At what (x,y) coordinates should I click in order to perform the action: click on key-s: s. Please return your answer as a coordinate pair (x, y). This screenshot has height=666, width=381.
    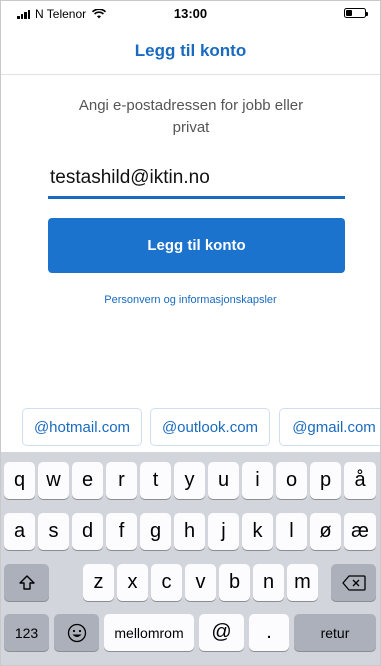
    Looking at the image, I should click on (53, 531).